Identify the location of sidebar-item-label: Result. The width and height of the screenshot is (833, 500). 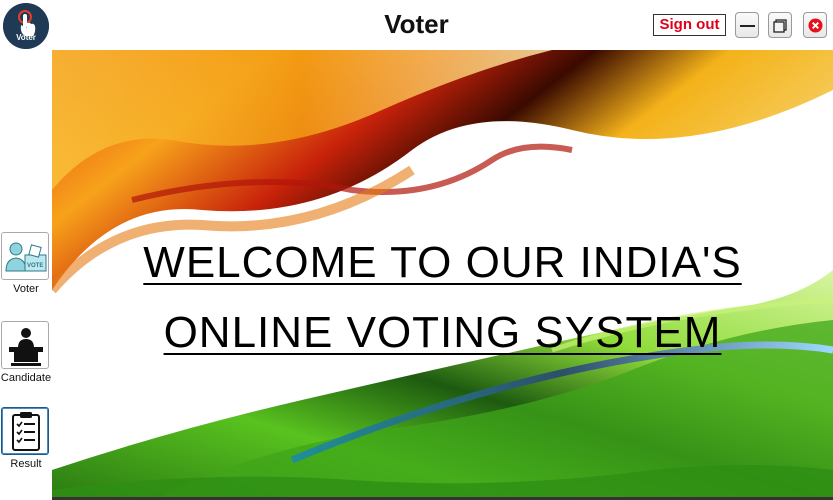
(26, 464).